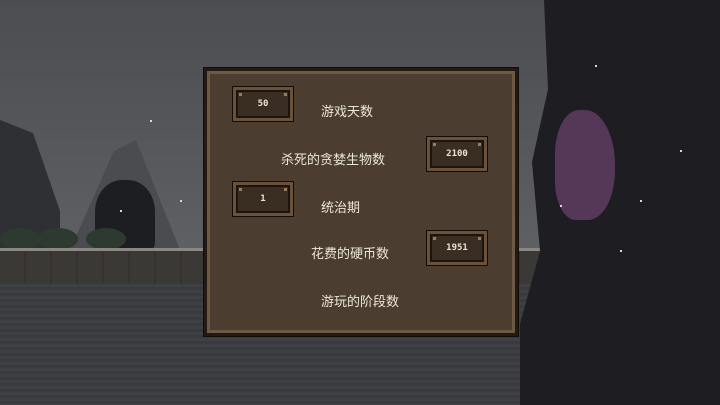  I want to click on days-played-badge: 50, so click(263, 104).